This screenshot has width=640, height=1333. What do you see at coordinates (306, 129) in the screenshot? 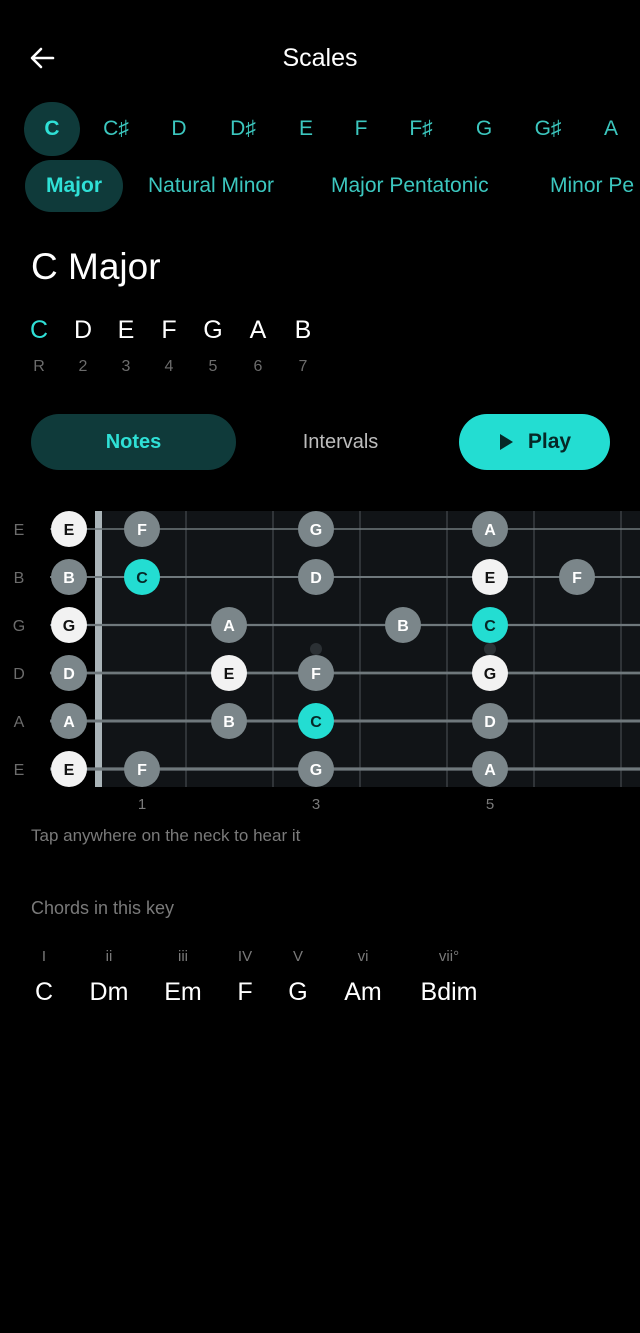
I see `key-chip-e: E` at bounding box center [306, 129].